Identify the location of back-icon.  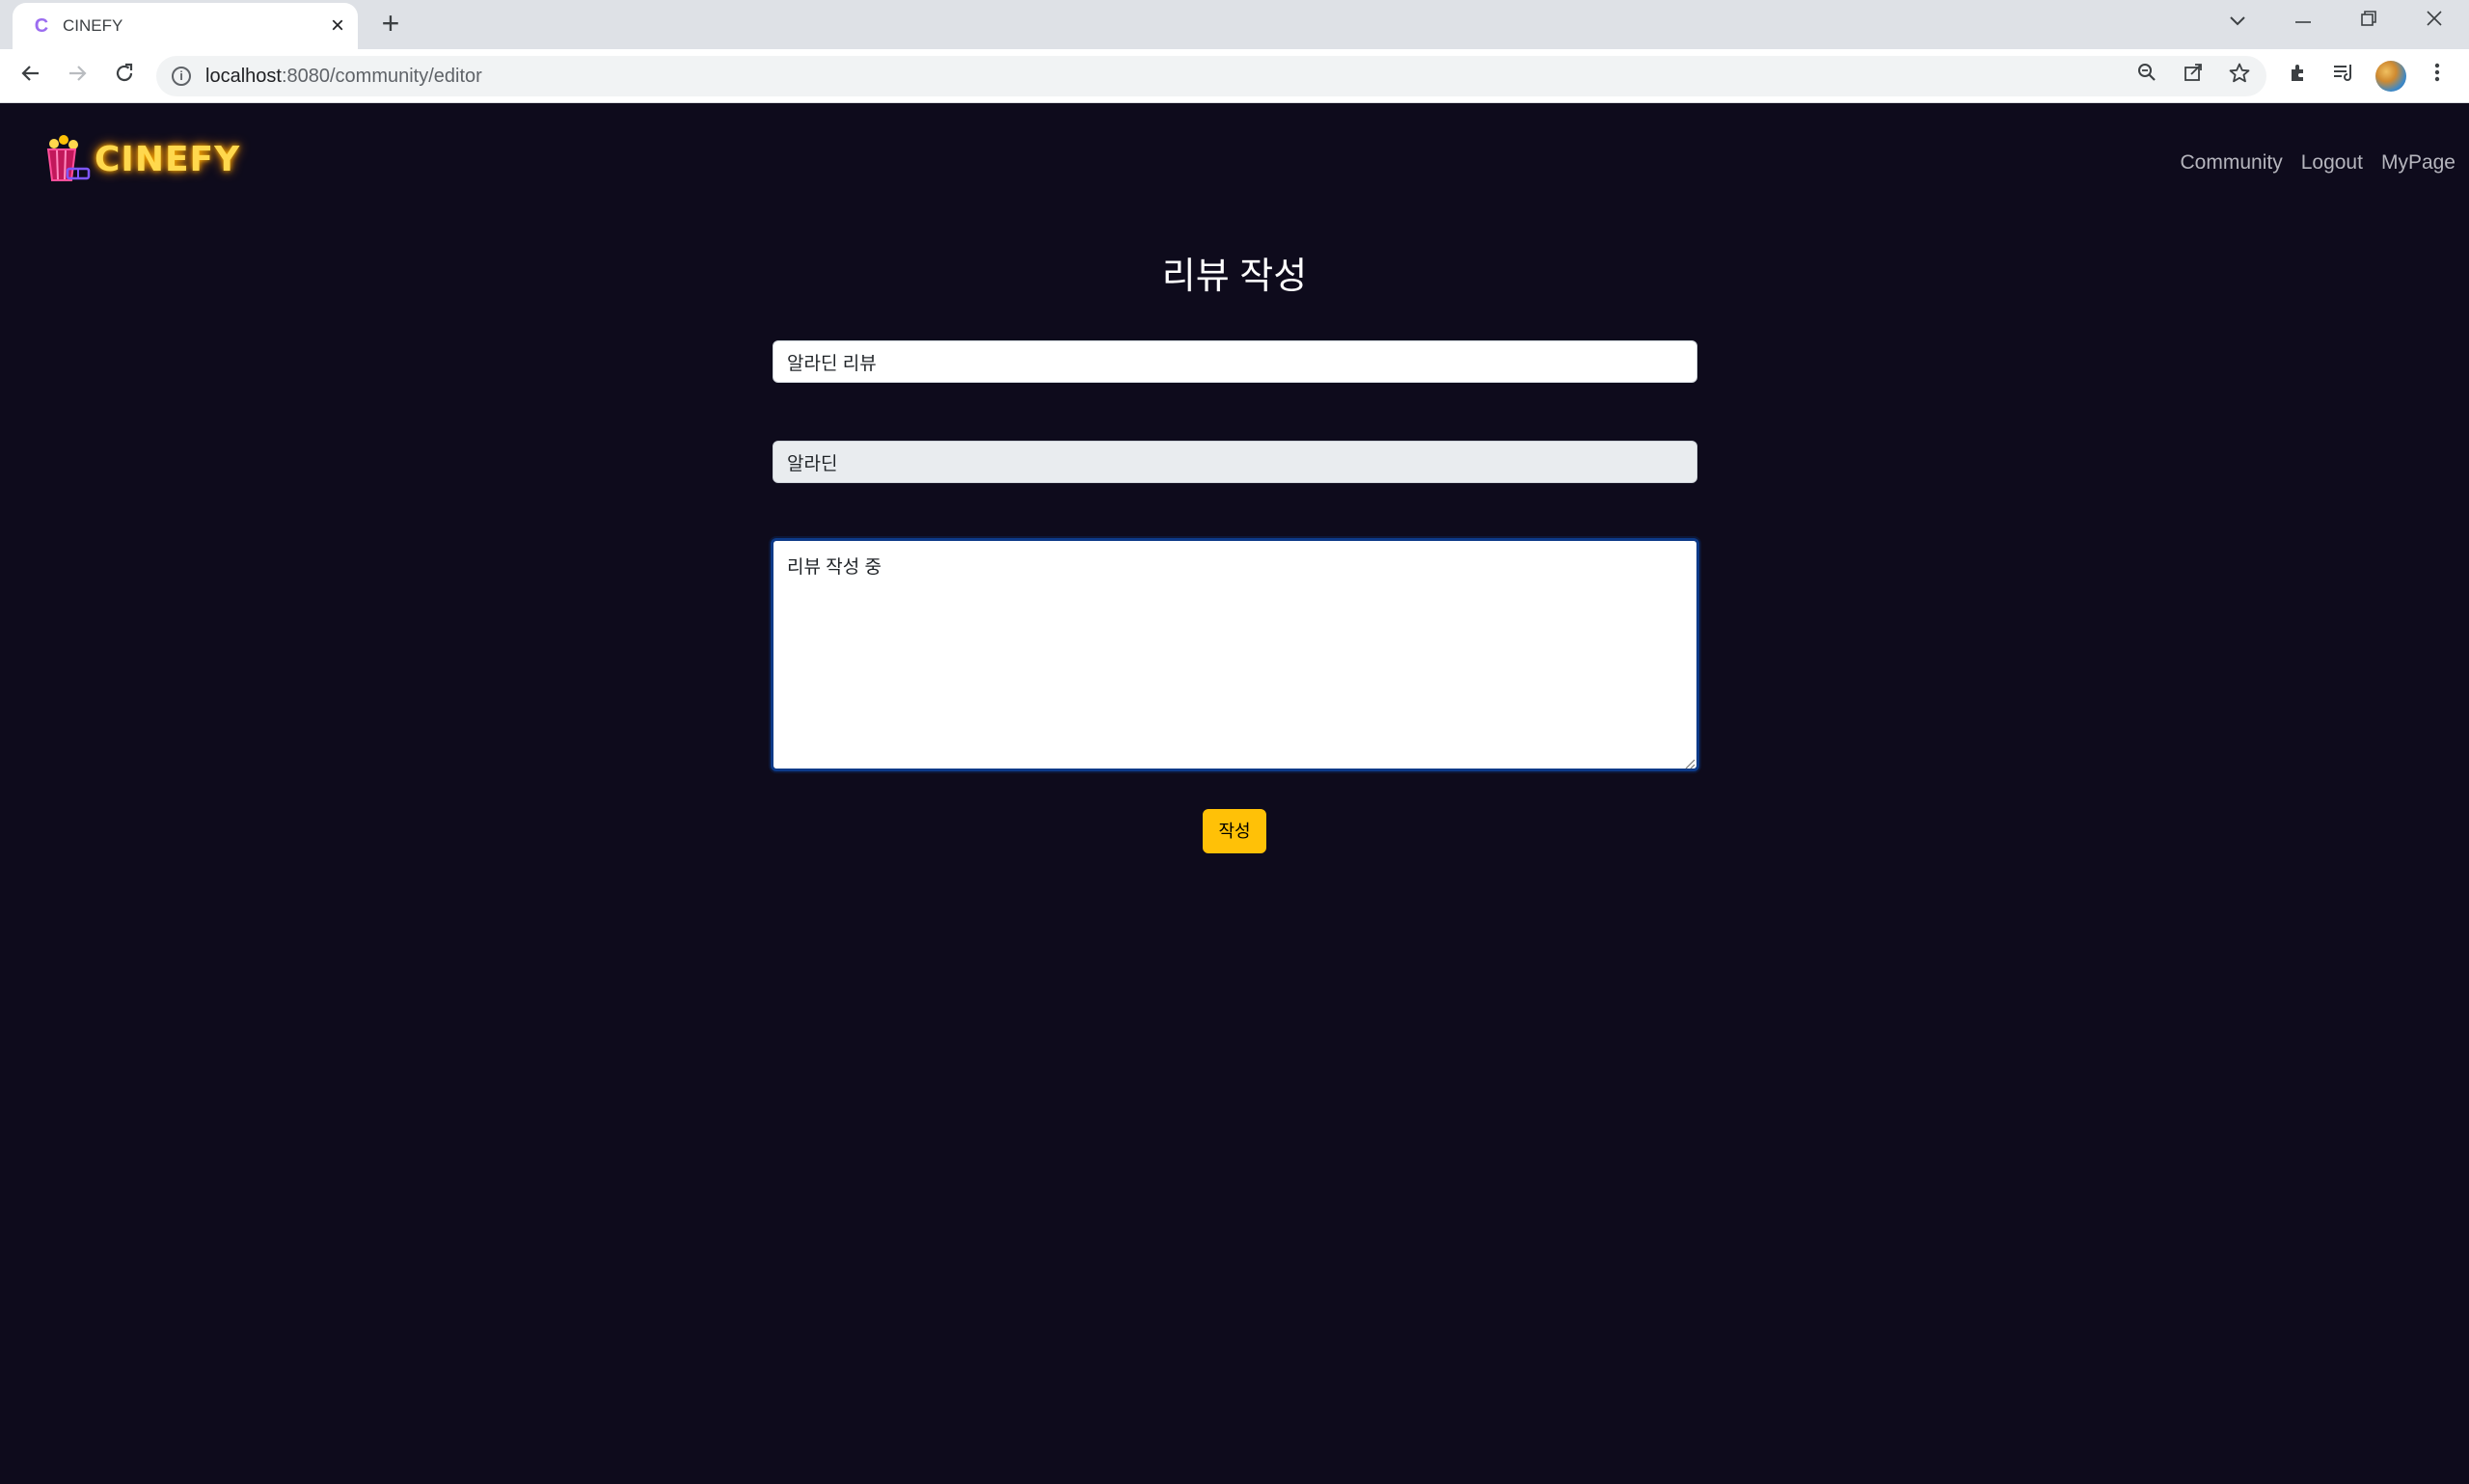
(31, 76).